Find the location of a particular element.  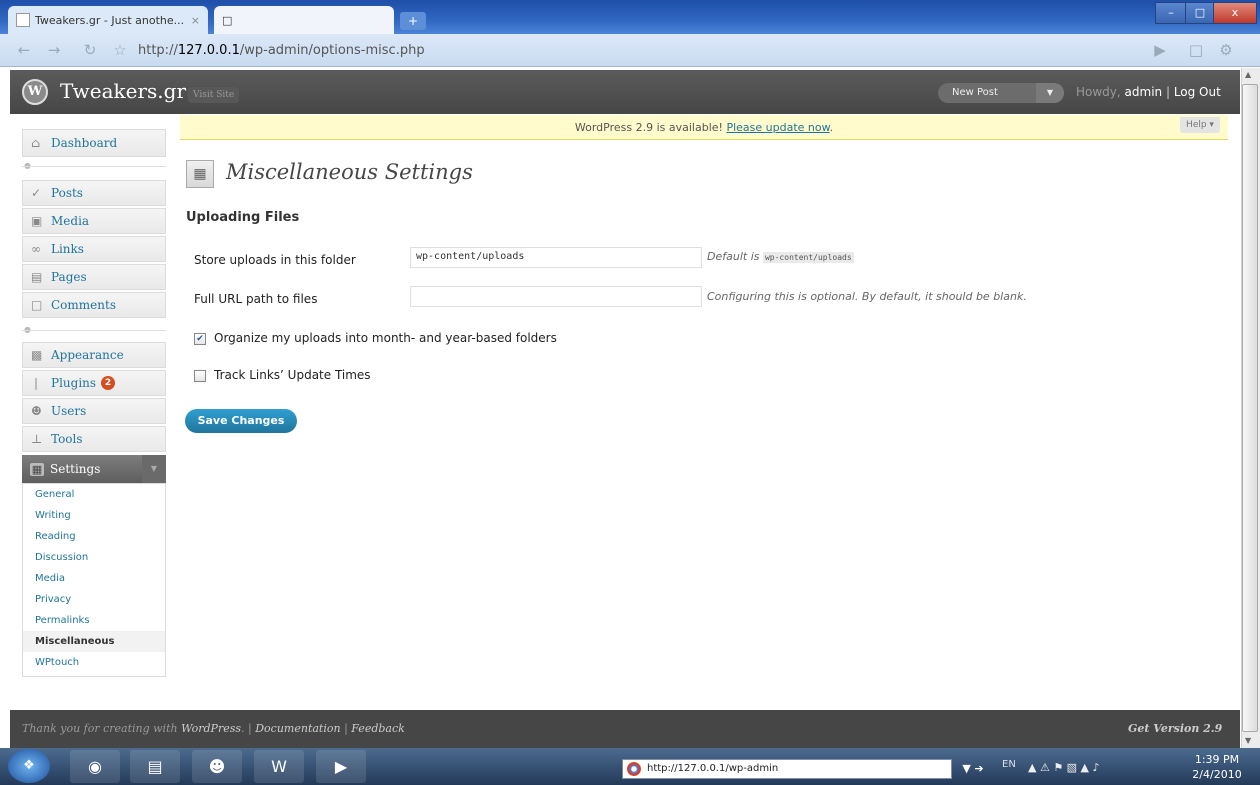

store-uploads-label: Store uploads in this folder is located at coordinates (275, 260).